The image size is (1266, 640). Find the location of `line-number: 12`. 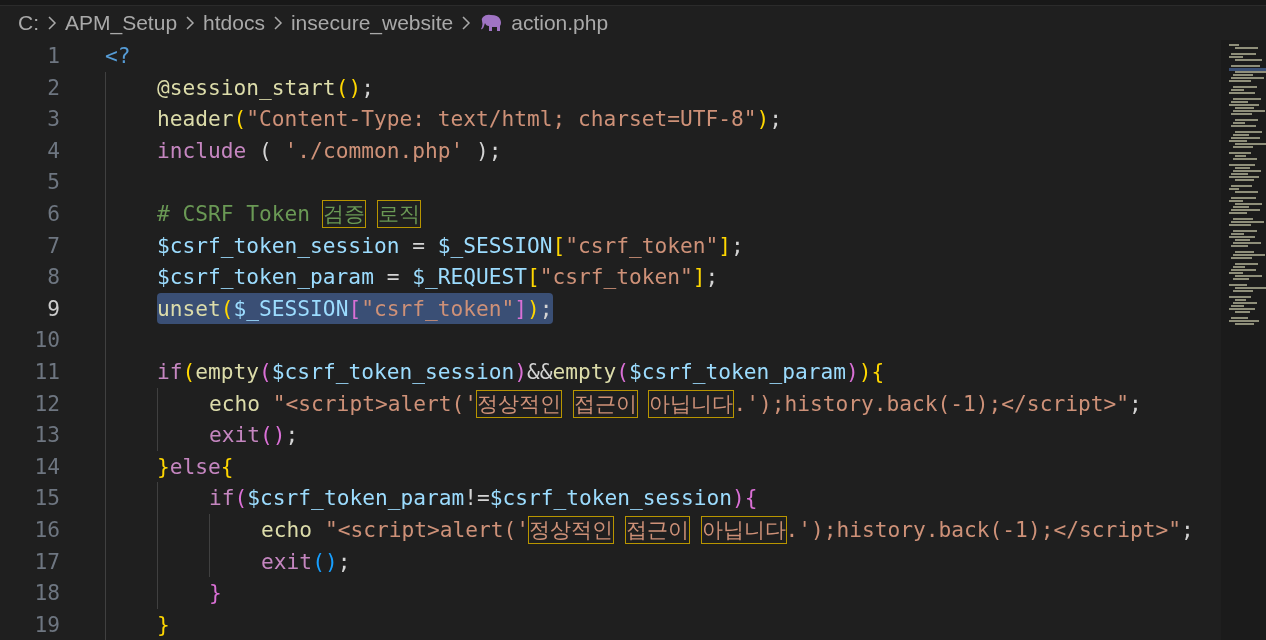

line-number: 12 is located at coordinates (46, 403).